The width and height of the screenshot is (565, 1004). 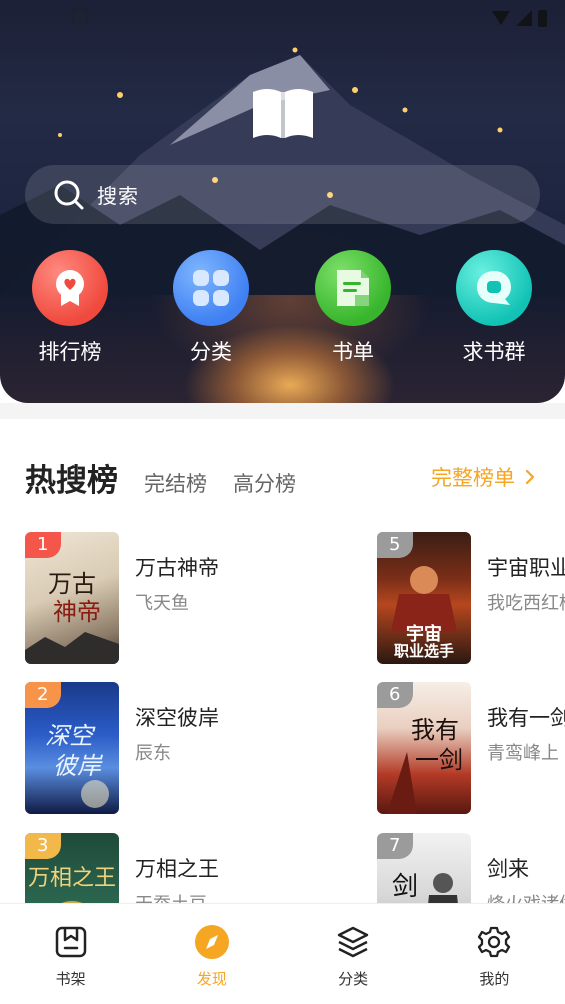 What do you see at coordinates (70, 979) in the screenshot?
I see `nav-label: 书架` at bounding box center [70, 979].